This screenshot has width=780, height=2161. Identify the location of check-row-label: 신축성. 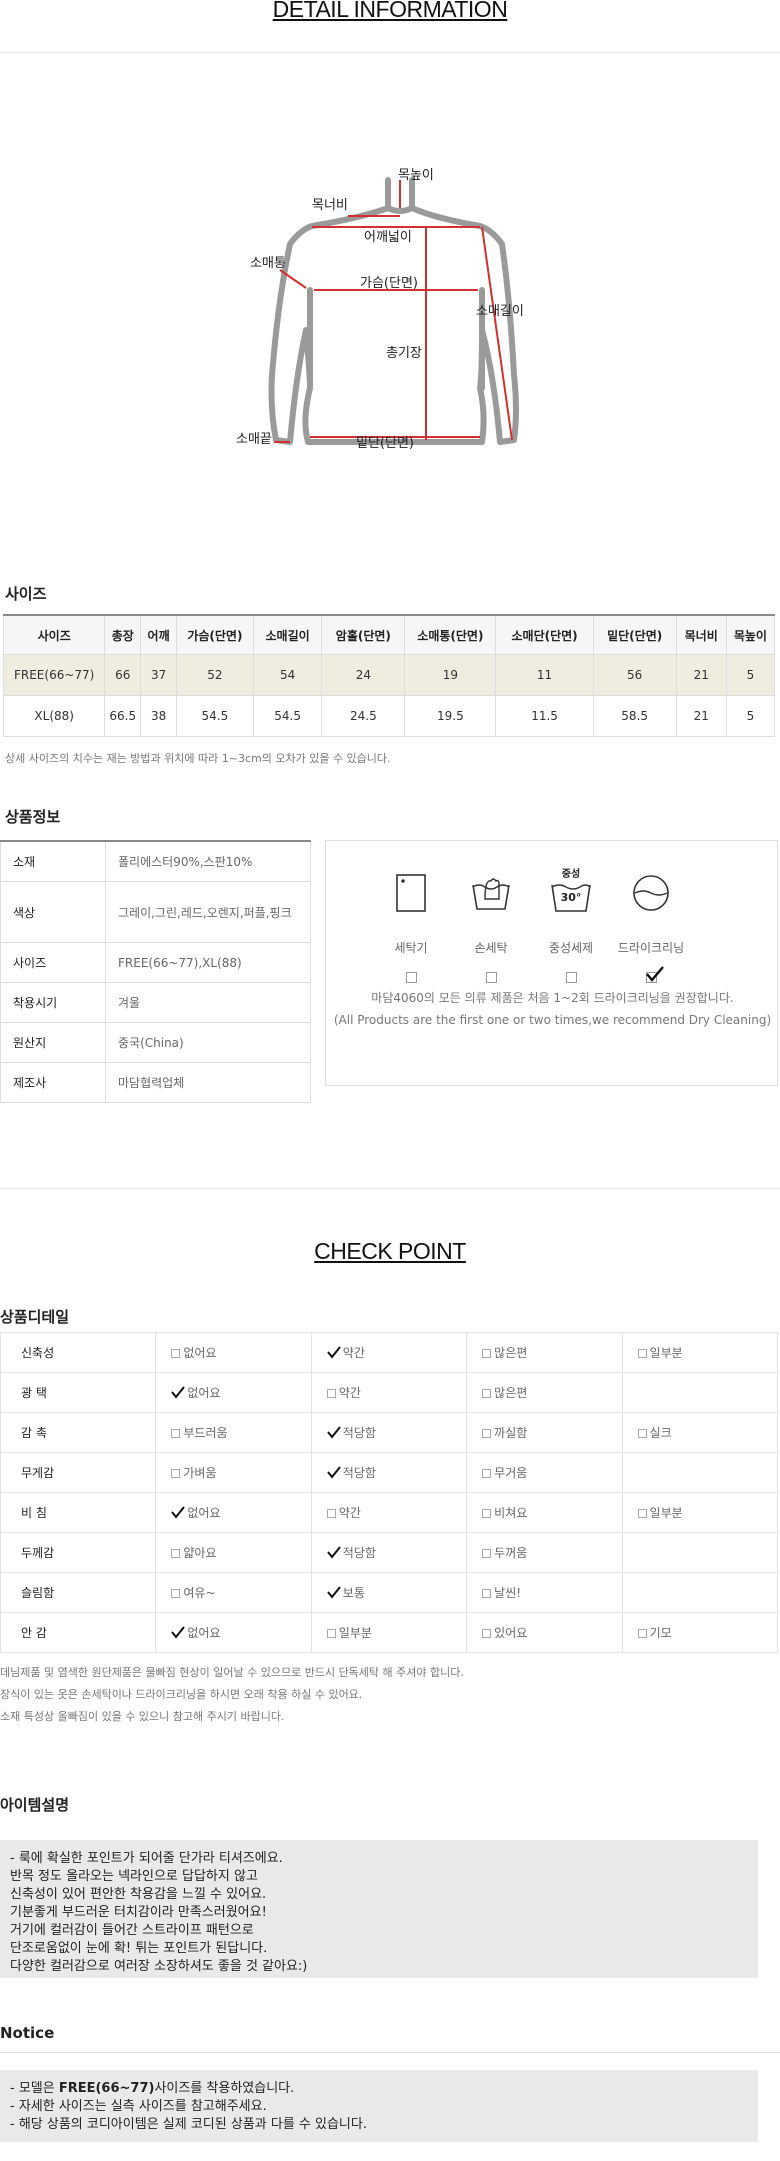
(78, 1352).